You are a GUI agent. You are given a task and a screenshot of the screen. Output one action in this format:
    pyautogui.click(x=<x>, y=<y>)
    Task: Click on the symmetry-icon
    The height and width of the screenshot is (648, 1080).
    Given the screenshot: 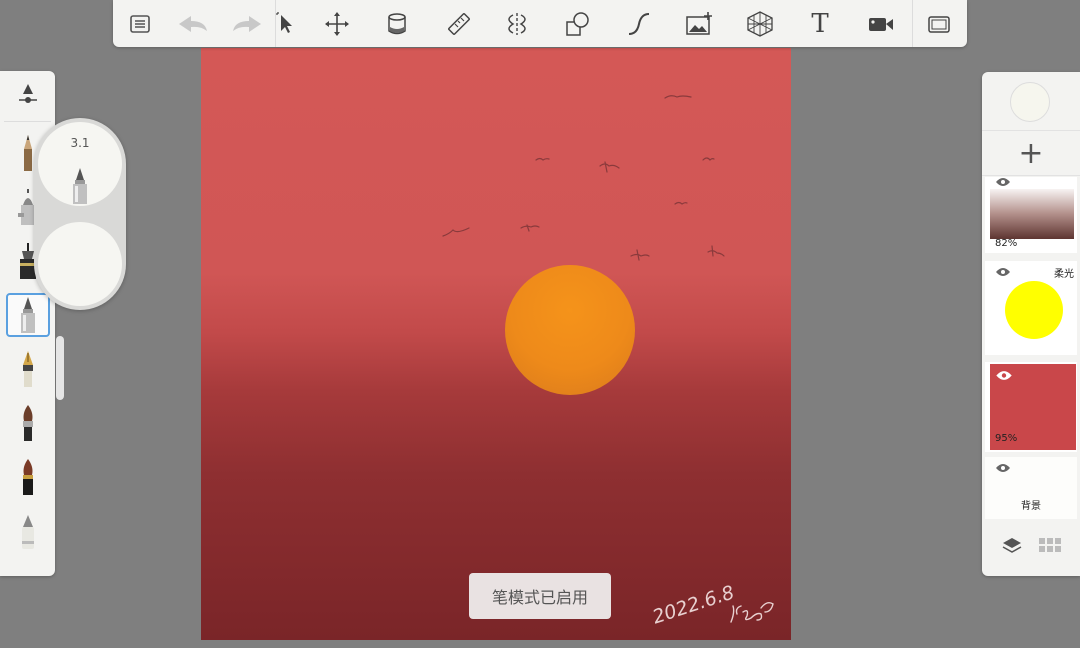 What is the action you would take?
    pyautogui.click(x=517, y=24)
    